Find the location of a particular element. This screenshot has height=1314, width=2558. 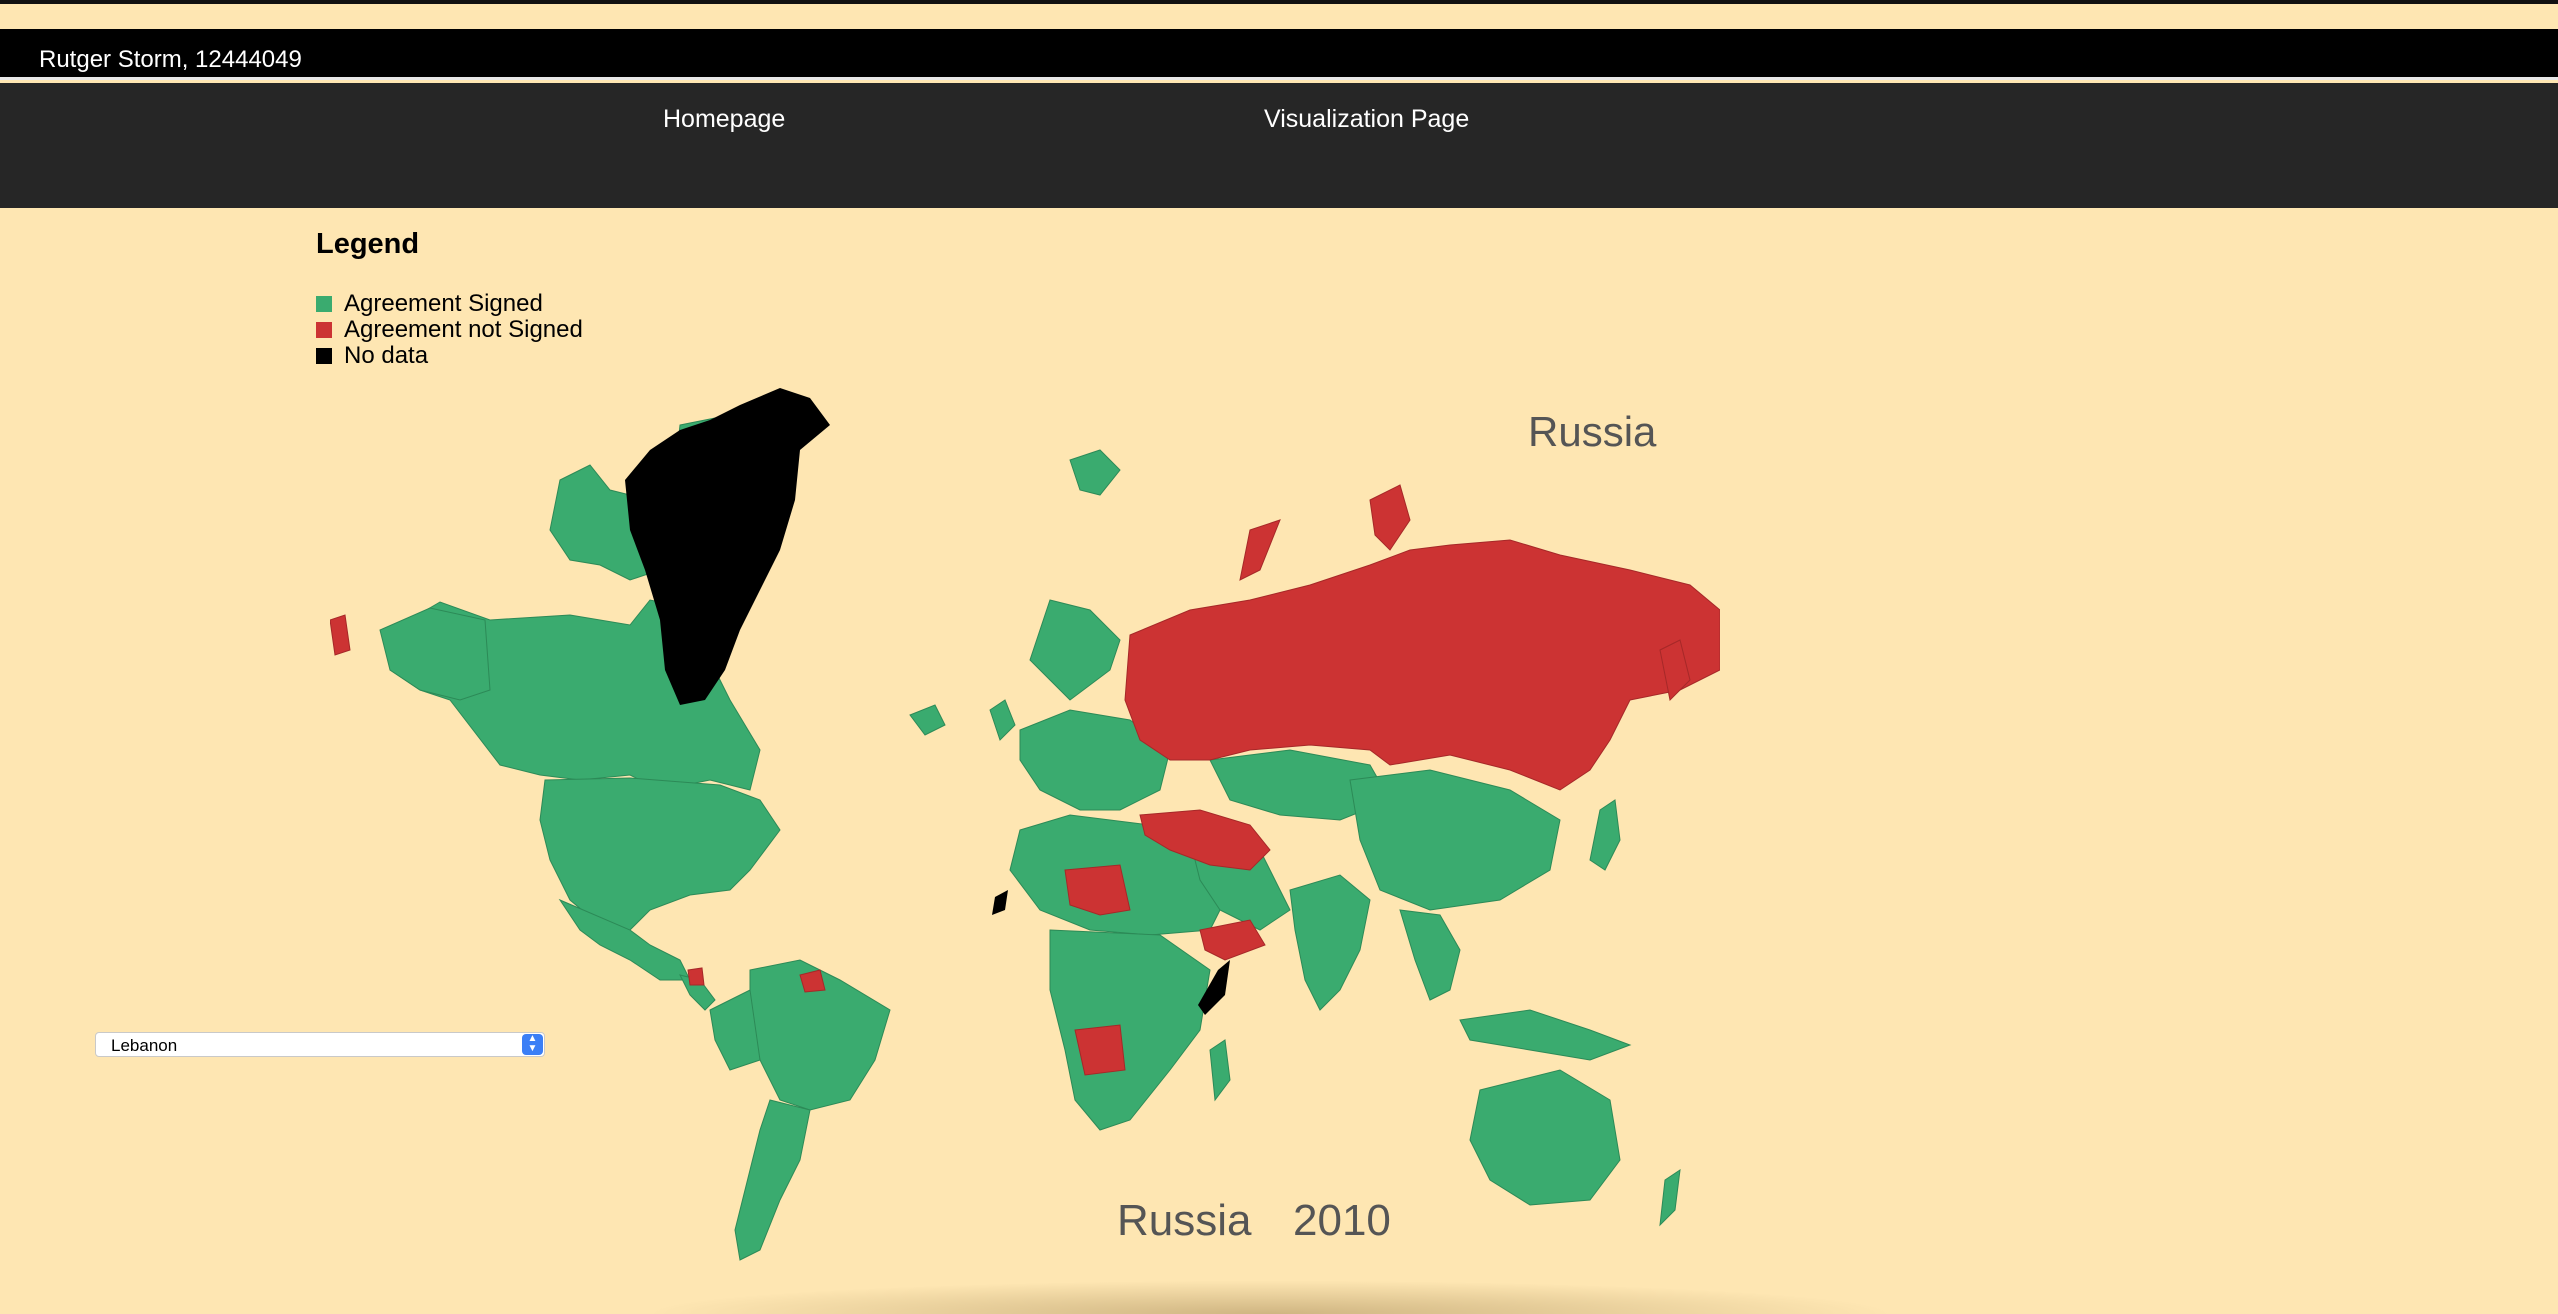

country-new-zealand is located at coordinates (1670, 1197).